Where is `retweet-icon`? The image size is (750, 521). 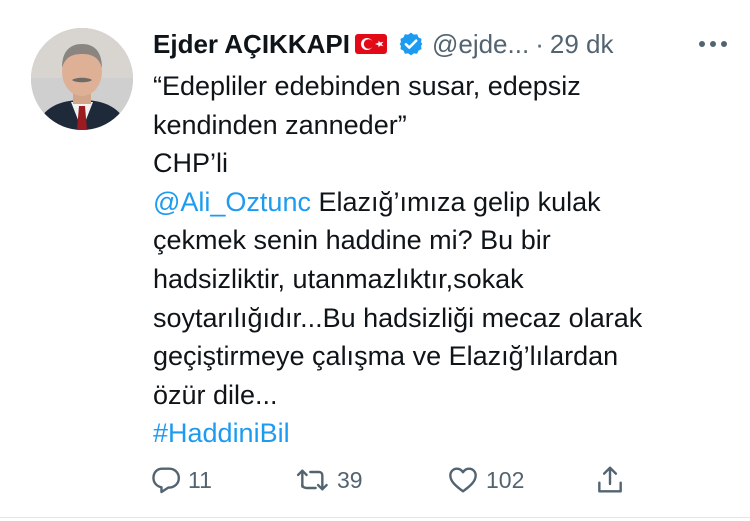
retweet-icon is located at coordinates (313, 480).